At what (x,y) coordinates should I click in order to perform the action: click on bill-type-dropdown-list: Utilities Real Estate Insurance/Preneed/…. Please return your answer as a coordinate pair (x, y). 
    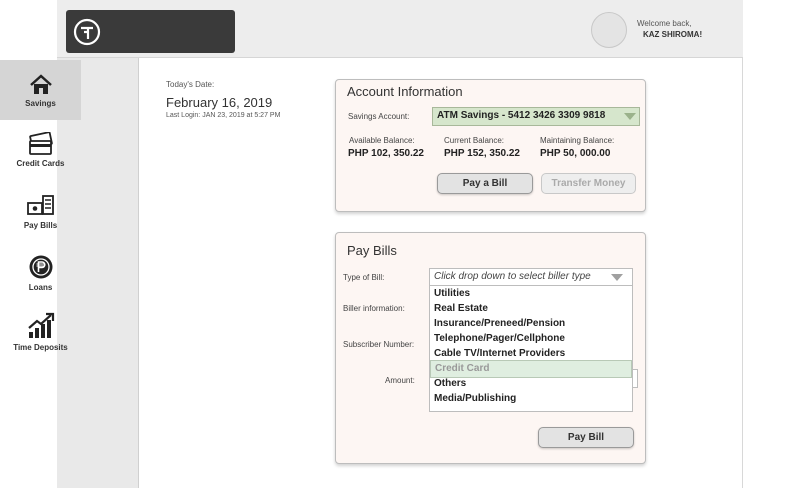
    Looking at the image, I should click on (531, 348).